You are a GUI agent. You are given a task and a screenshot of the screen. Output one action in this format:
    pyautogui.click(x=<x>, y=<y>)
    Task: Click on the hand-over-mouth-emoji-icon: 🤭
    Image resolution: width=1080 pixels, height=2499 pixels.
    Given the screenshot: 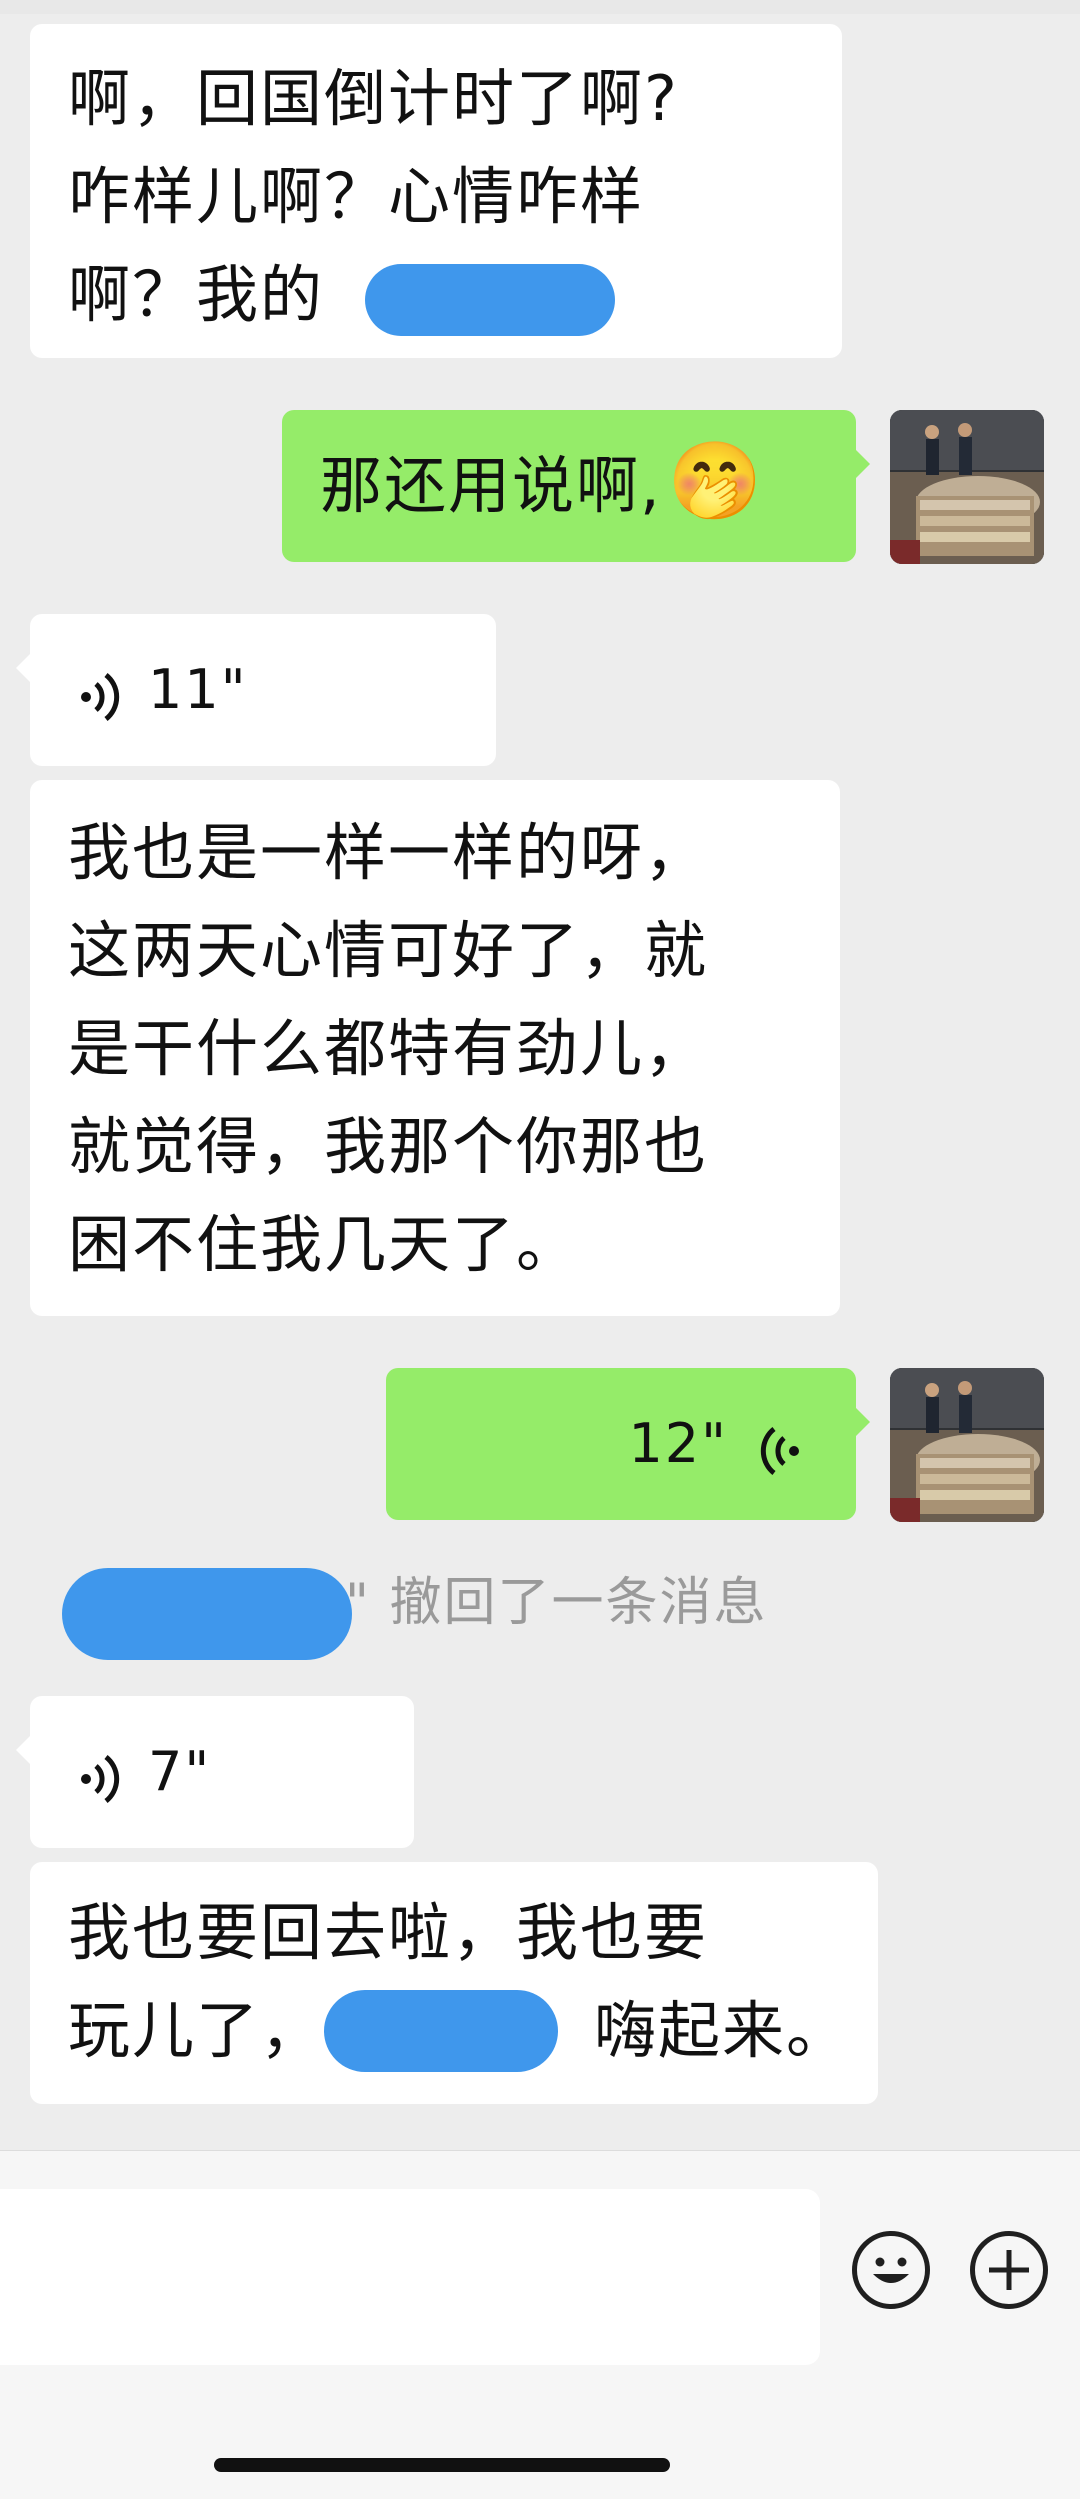 What is the action you would take?
    pyautogui.click(x=716, y=480)
    